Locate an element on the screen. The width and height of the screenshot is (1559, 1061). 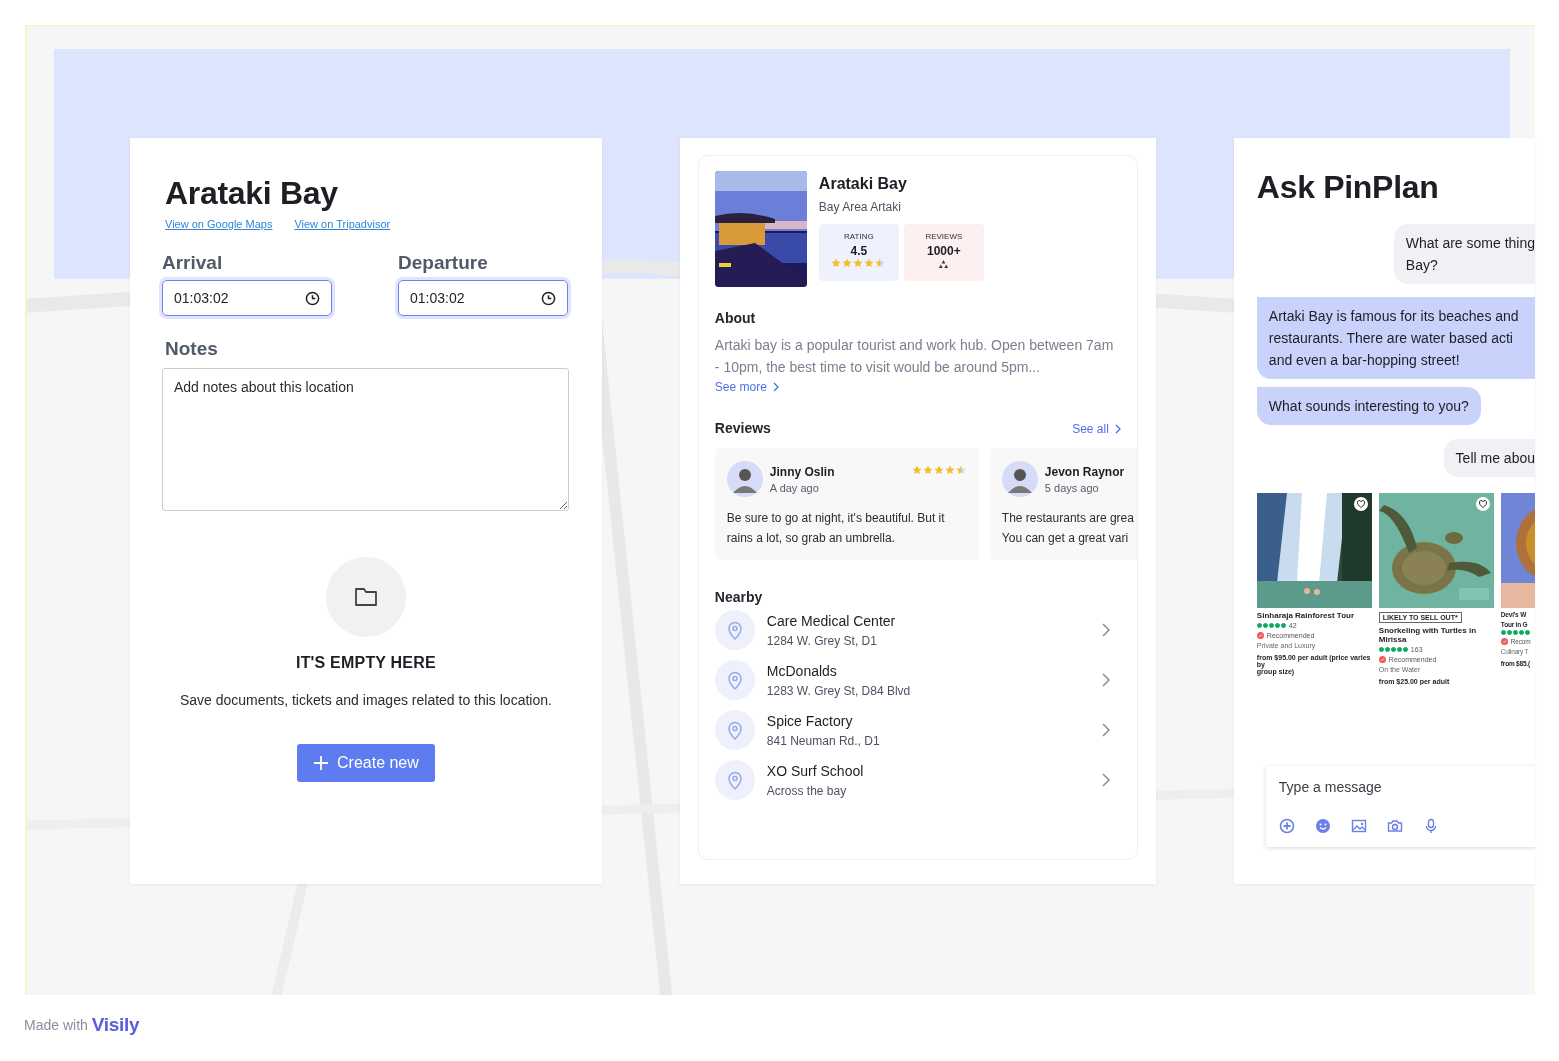
footer-text: Made with is located at coordinates (56, 1025).